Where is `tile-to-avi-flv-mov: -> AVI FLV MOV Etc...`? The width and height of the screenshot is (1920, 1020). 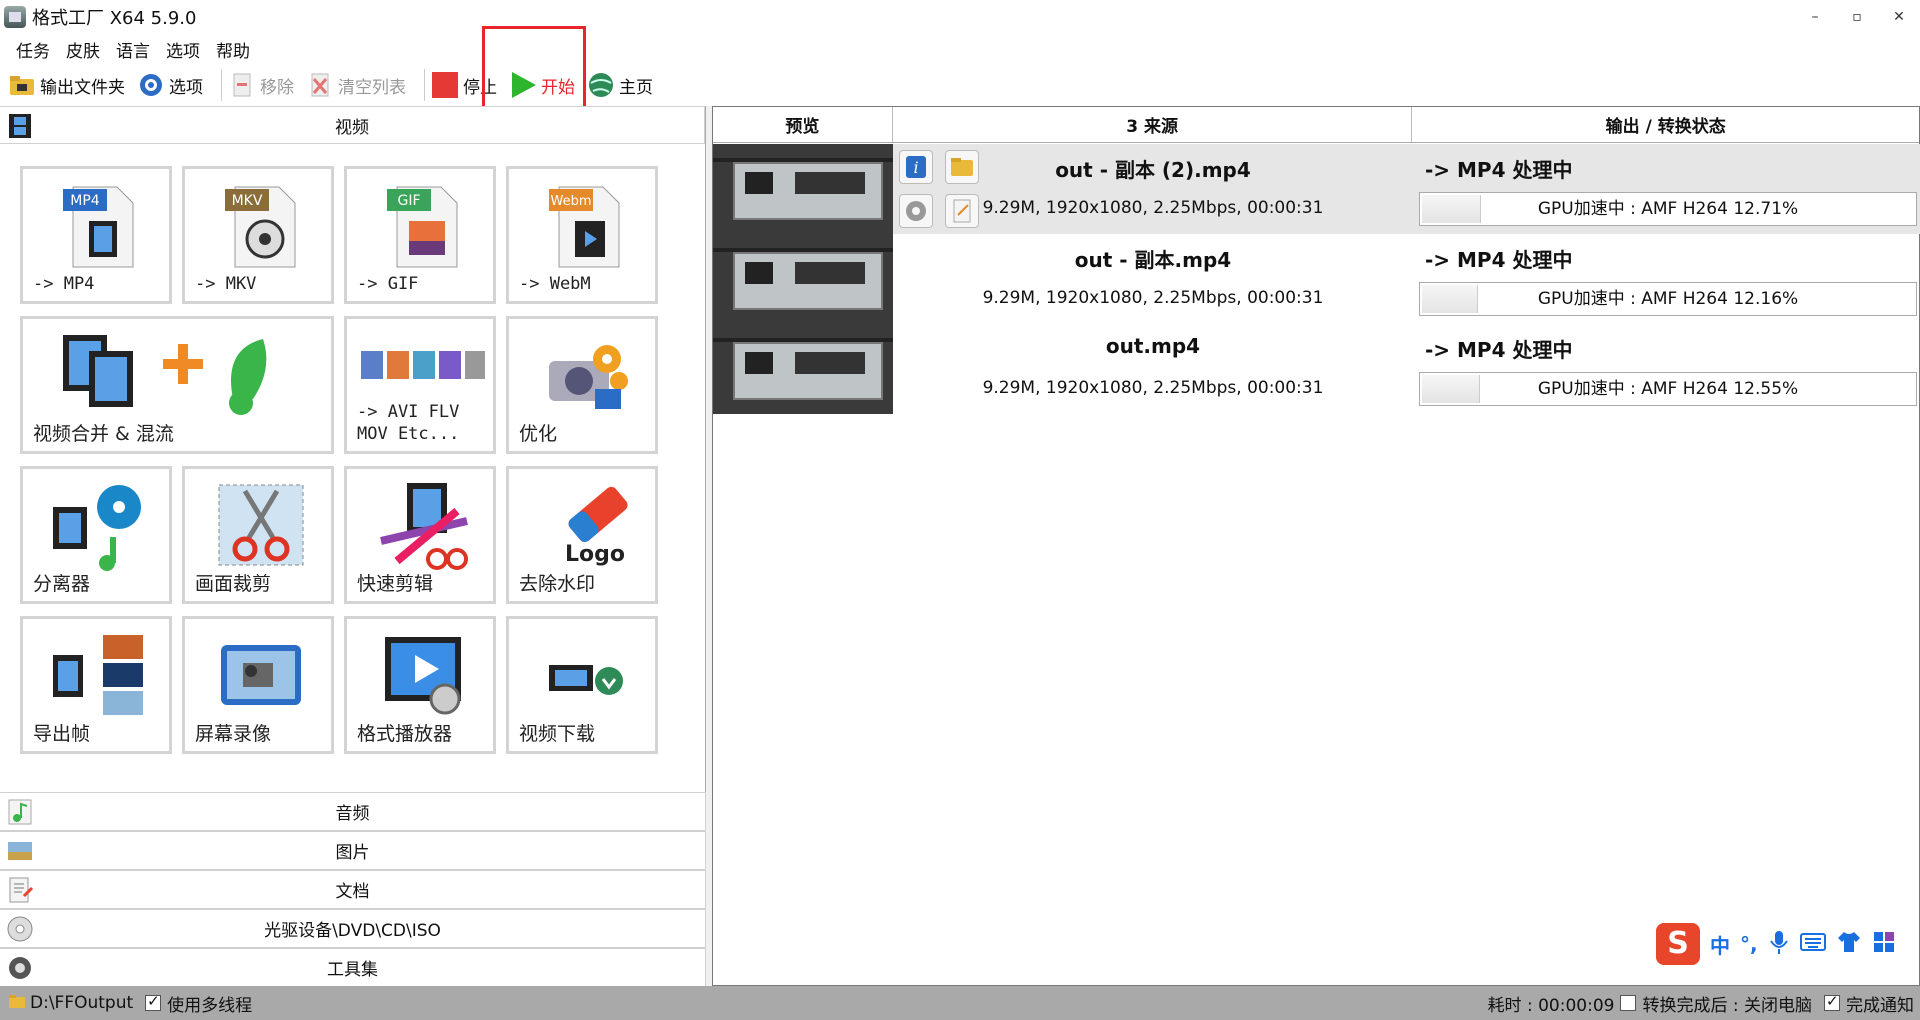
tile-to-avi-flv-mov: -> AVI FLV MOV Etc... is located at coordinates (420, 385).